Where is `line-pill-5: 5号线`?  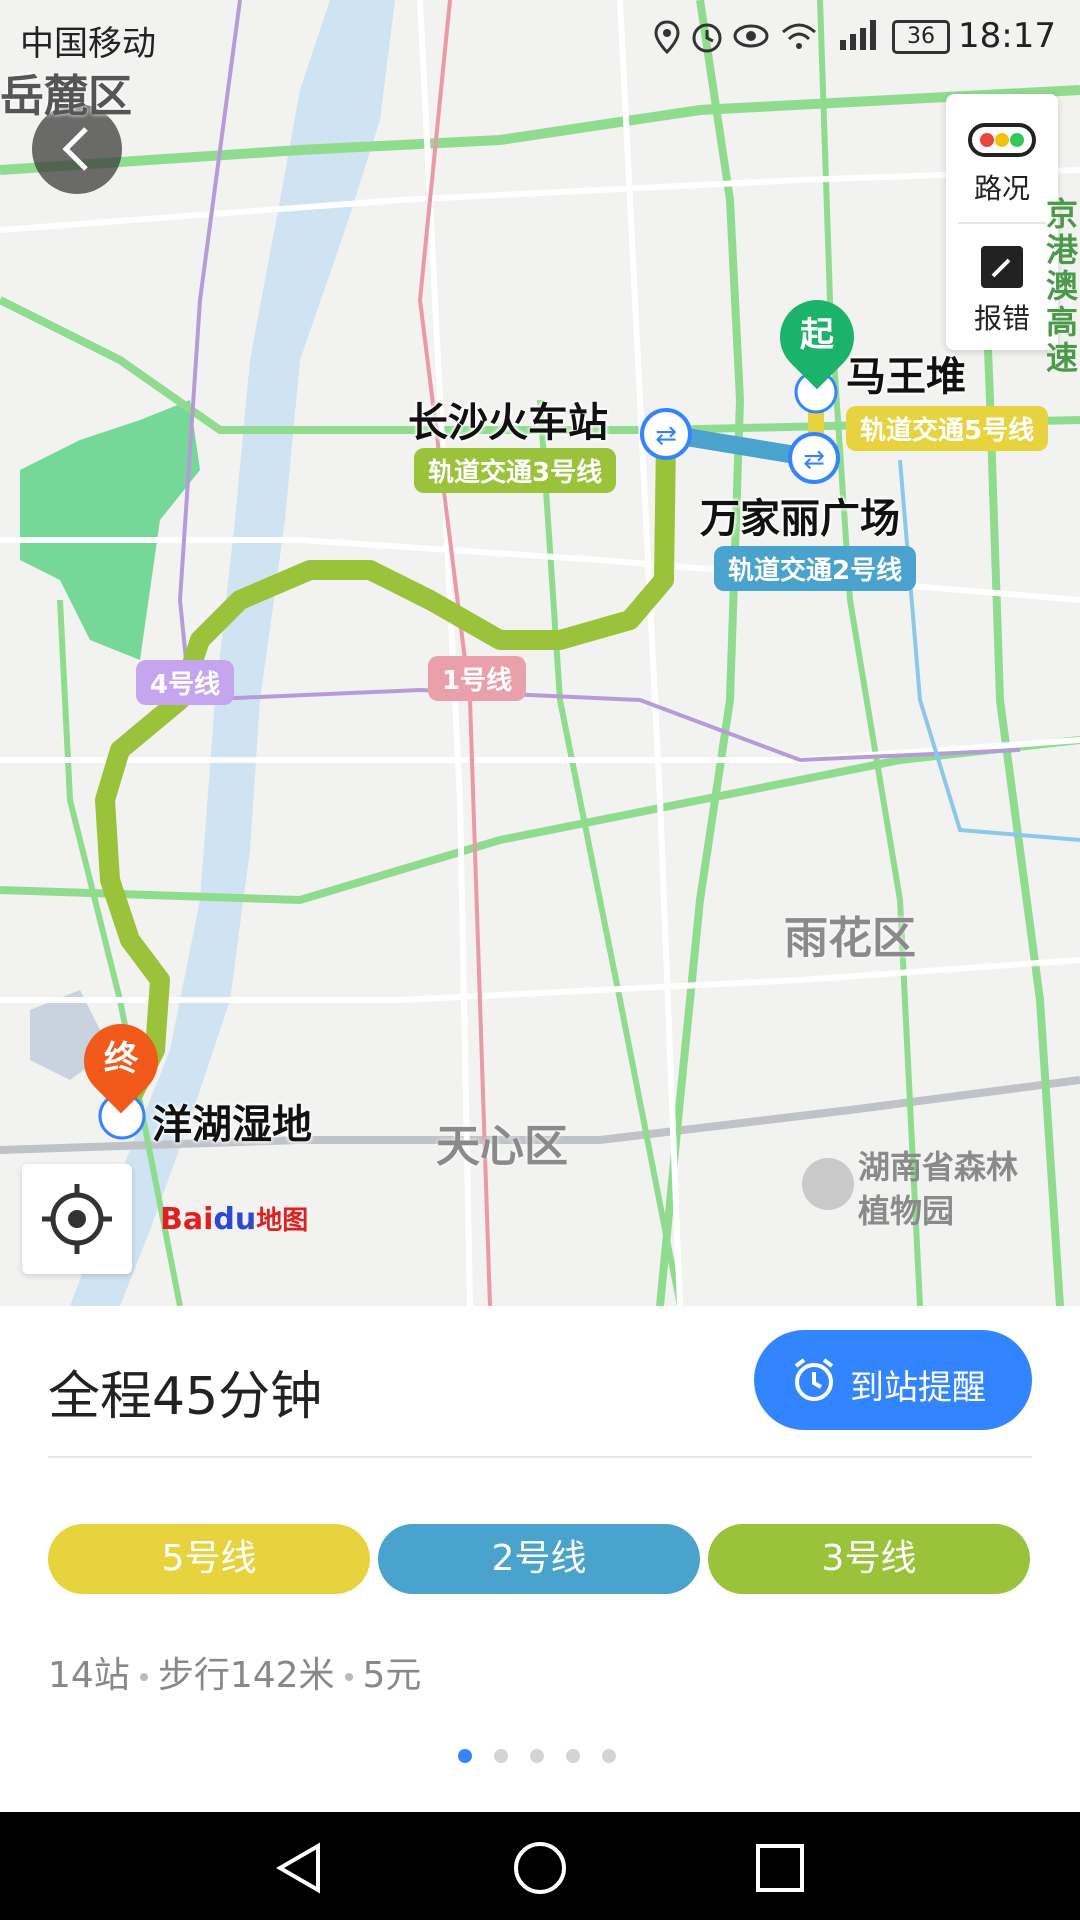 line-pill-5: 5号线 is located at coordinates (209, 1559).